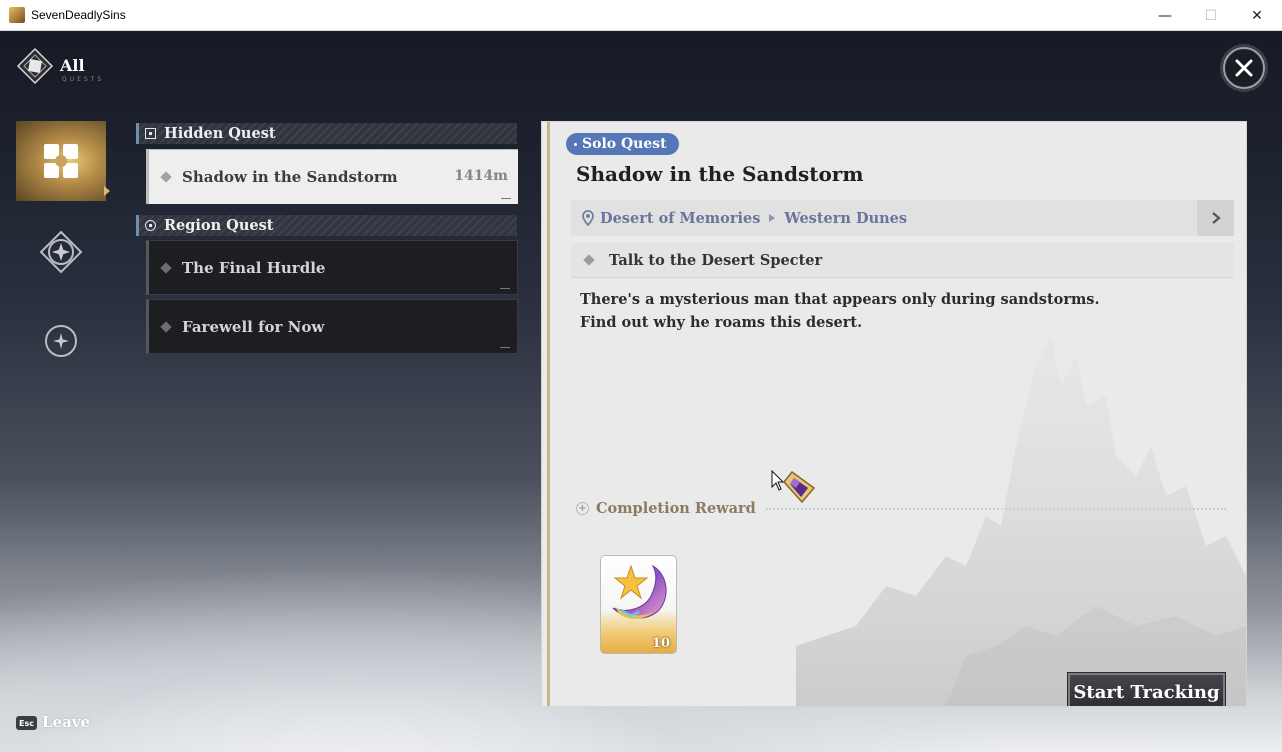 The width and height of the screenshot is (1282, 752). What do you see at coordinates (332, 267) in the screenshot?
I see `quest-item-the-final-hurdle: The Final Hurdle` at bounding box center [332, 267].